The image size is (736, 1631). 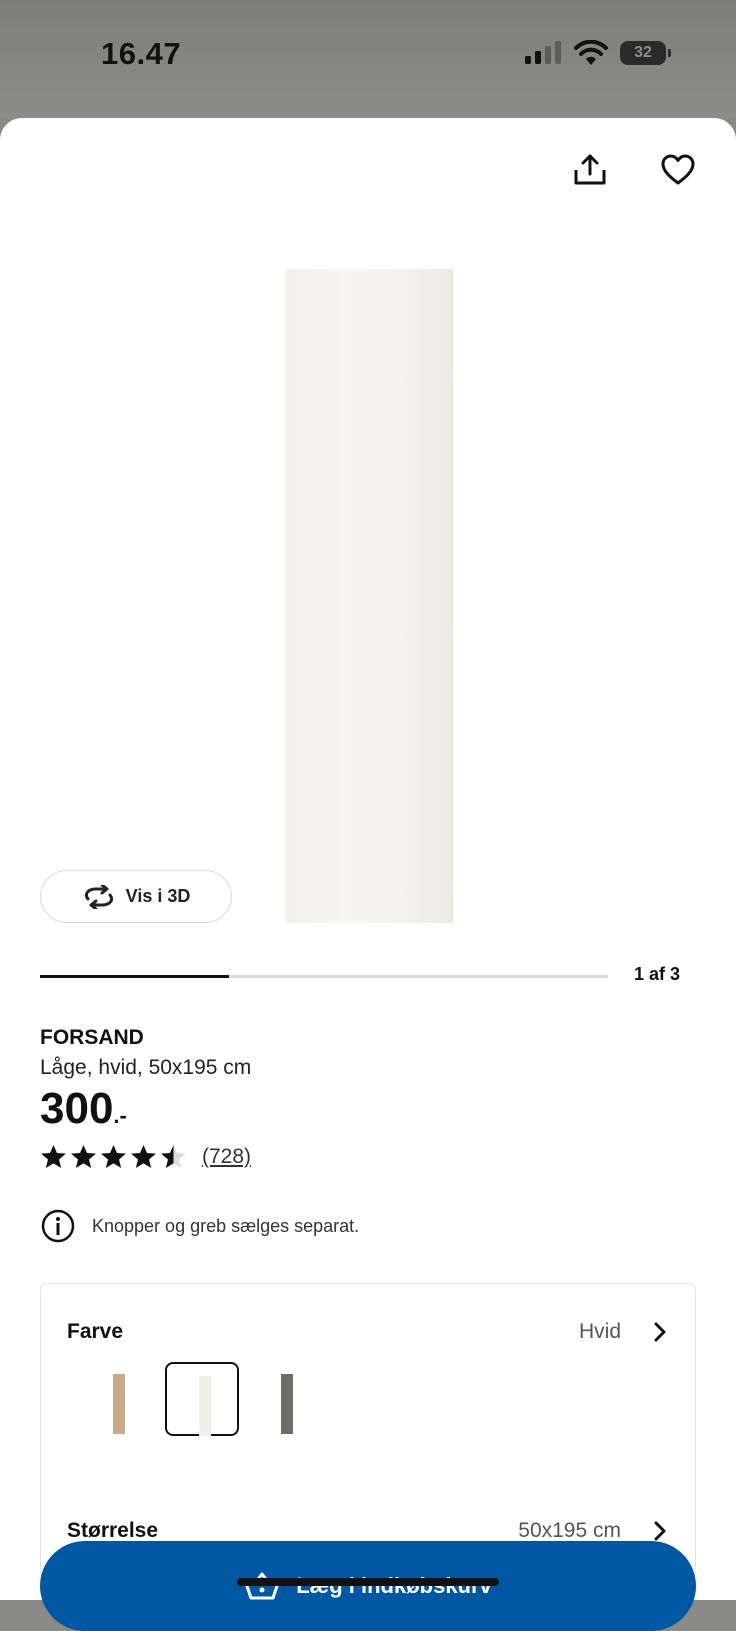 What do you see at coordinates (58, 1226) in the screenshot?
I see `info-icon` at bounding box center [58, 1226].